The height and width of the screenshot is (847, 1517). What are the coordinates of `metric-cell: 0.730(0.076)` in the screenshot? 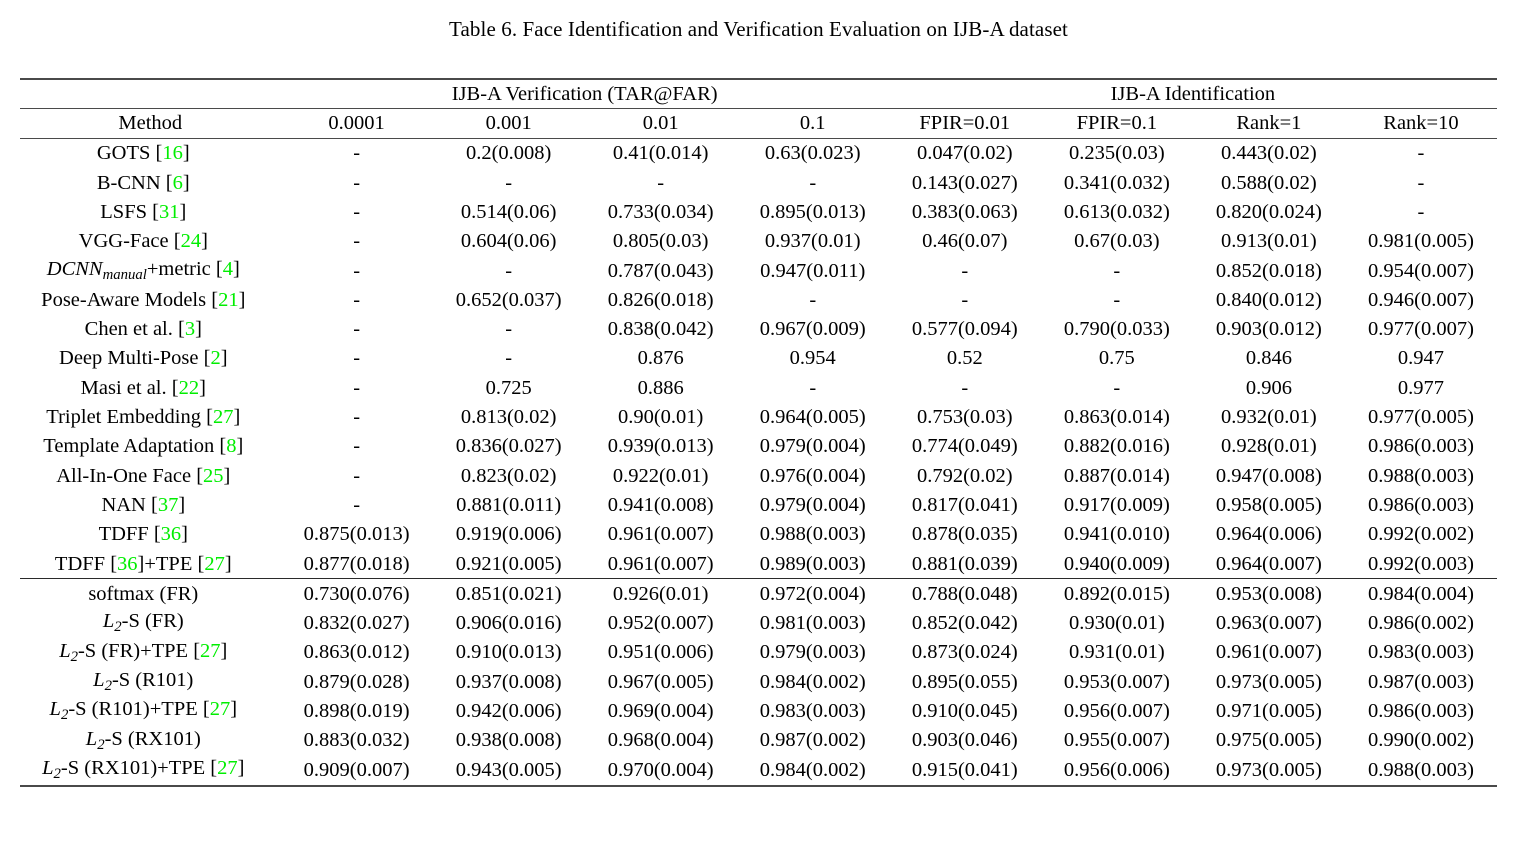 It's located at (356, 593).